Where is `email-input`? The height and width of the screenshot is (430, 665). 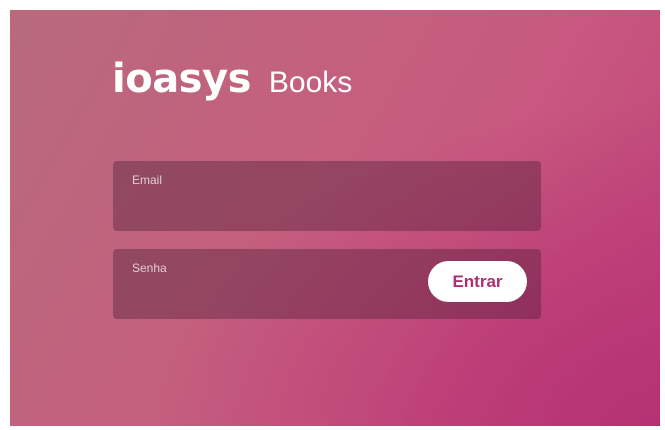
email-input is located at coordinates (277, 204).